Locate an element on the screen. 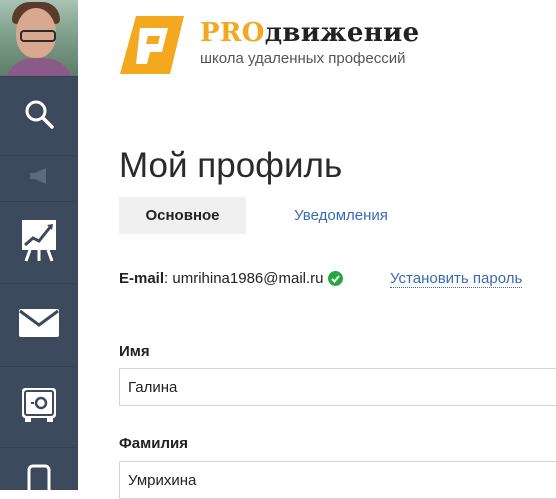 This screenshot has width=556, height=499. safe-icon is located at coordinates (39, 407).